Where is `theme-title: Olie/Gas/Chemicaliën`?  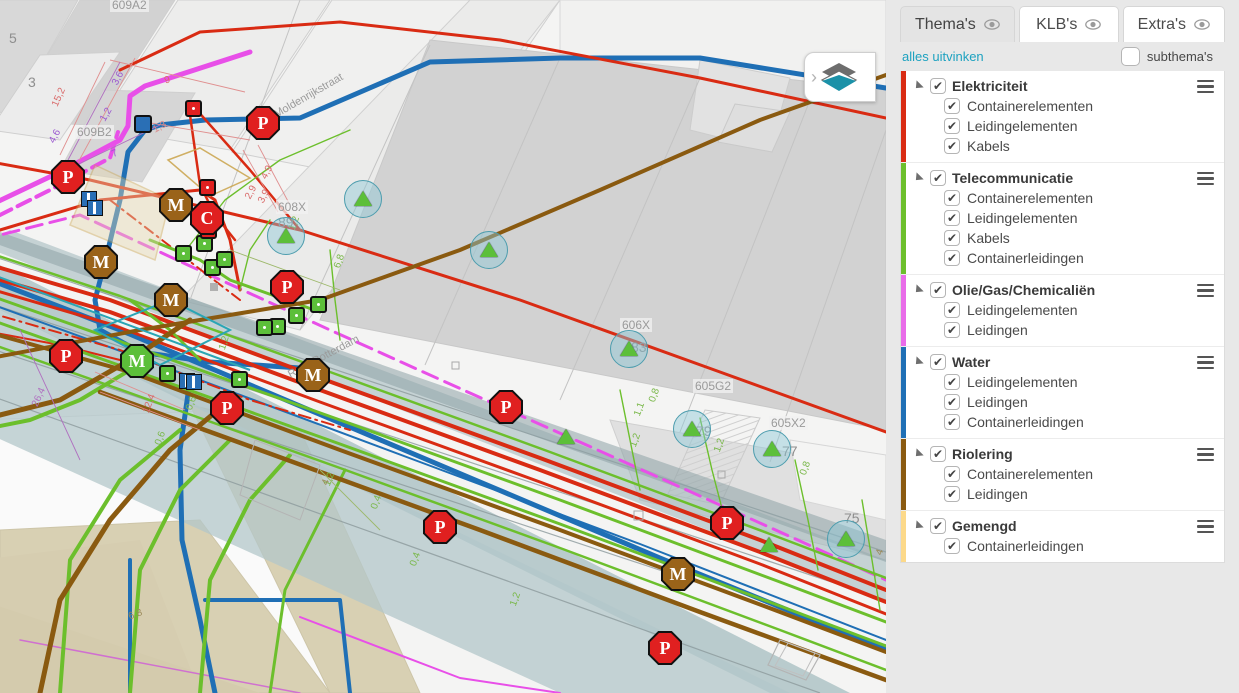 theme-title: Olie/Gas/Chemicaliën is located at coordinates (1024, 290).